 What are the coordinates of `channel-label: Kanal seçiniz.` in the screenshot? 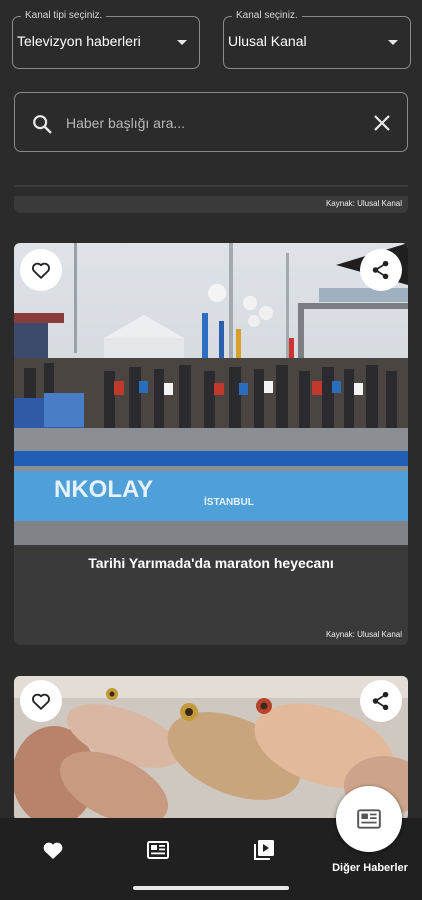 It's located at (267, 16).